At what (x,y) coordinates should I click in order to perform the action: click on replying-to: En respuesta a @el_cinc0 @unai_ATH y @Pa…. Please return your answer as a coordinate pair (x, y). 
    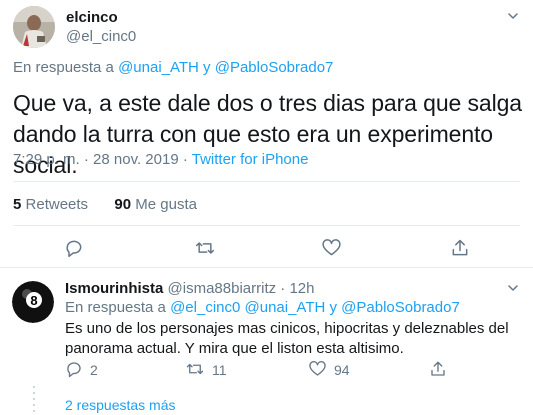
    Looking at the image, I should click on (262, 307).